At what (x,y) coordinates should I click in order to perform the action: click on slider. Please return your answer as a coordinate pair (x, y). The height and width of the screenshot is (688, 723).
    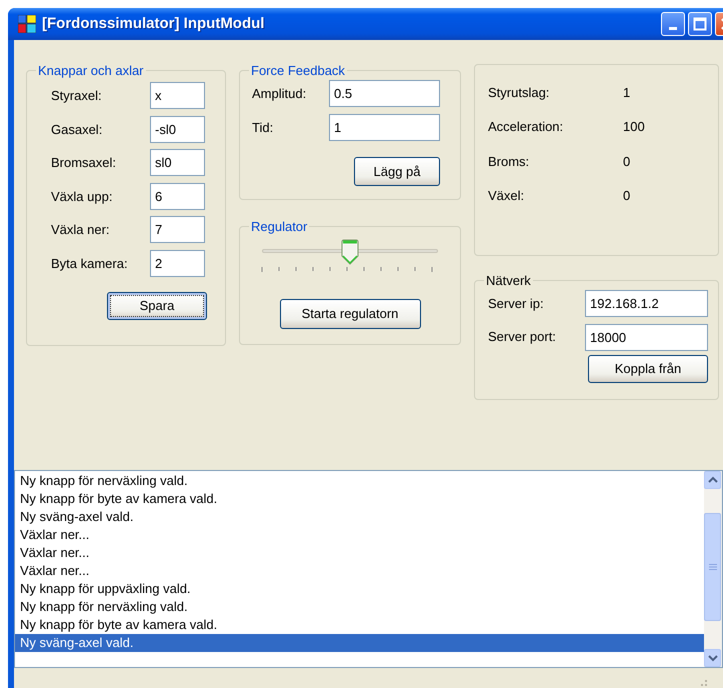
    Looking at the image, I should click on (350, 252).